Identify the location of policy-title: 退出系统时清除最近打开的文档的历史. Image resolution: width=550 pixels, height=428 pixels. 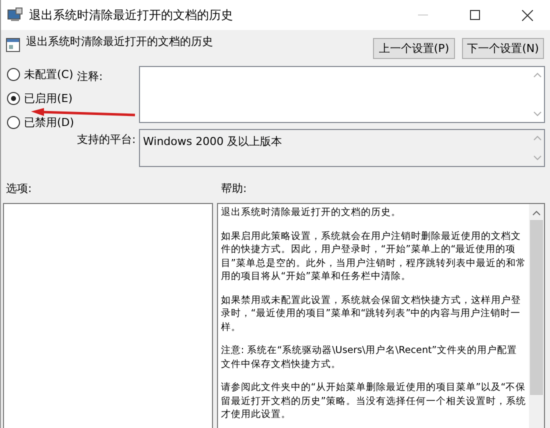
(119, 41).